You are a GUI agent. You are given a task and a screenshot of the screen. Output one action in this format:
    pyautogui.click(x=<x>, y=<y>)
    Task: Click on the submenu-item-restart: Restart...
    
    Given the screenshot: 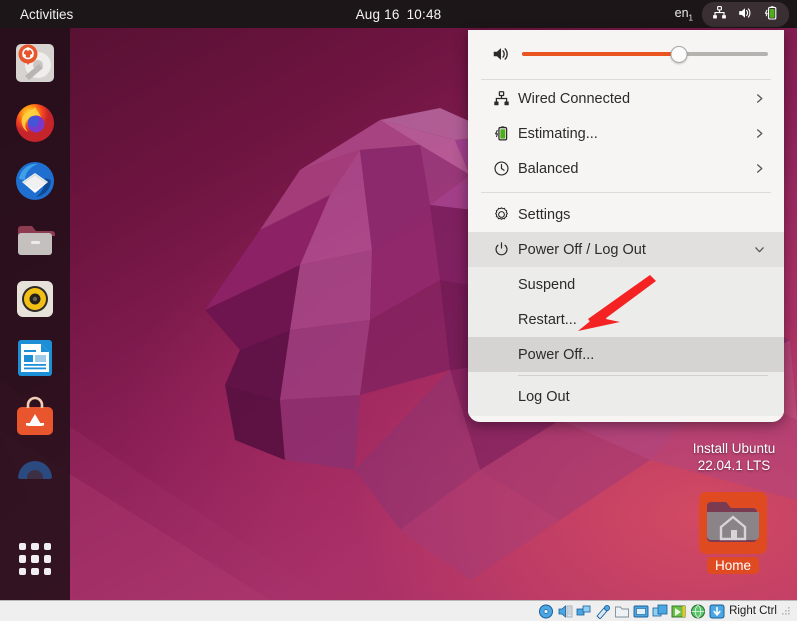 What is the action you would take?
    pyautogui.click(x=626, y=319)
    